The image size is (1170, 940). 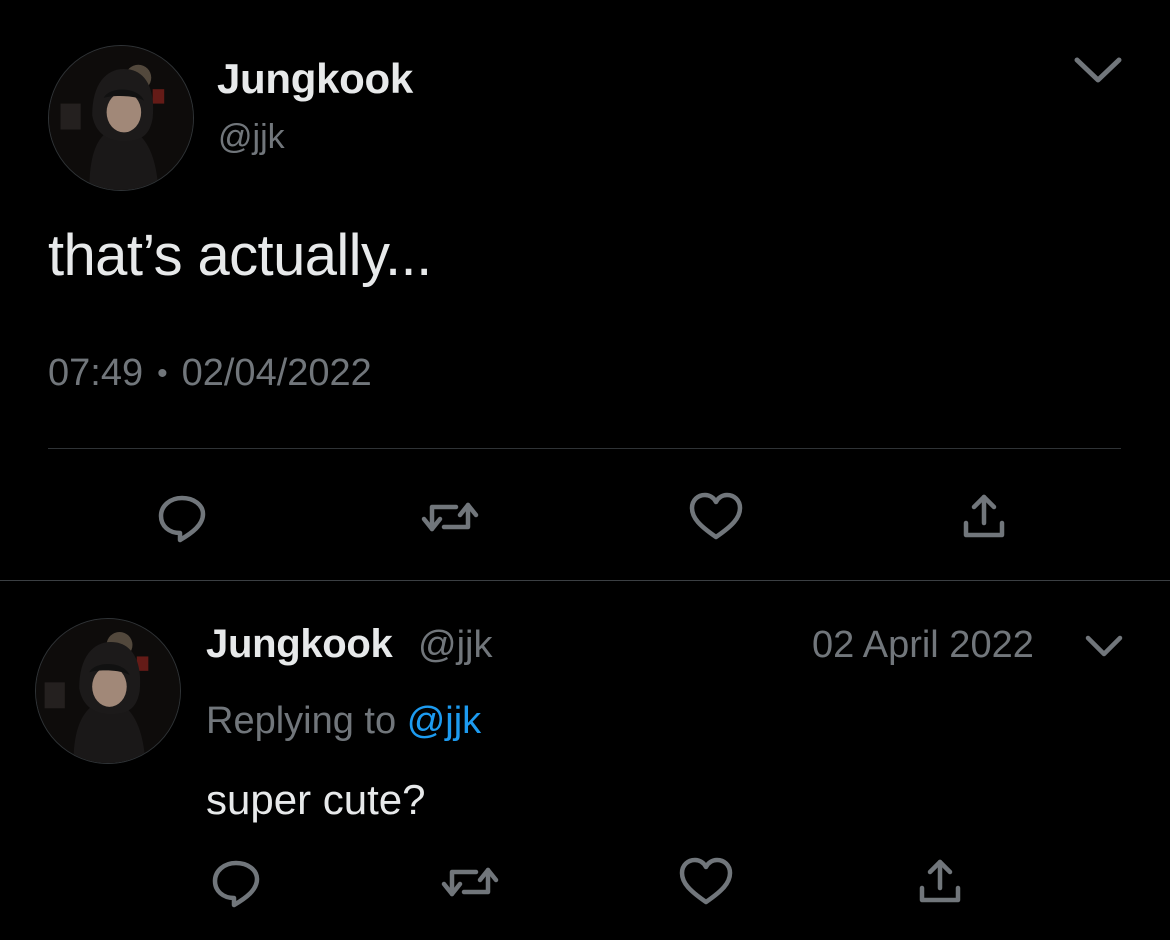 I want to click on divider, so click(x=584, y=448).